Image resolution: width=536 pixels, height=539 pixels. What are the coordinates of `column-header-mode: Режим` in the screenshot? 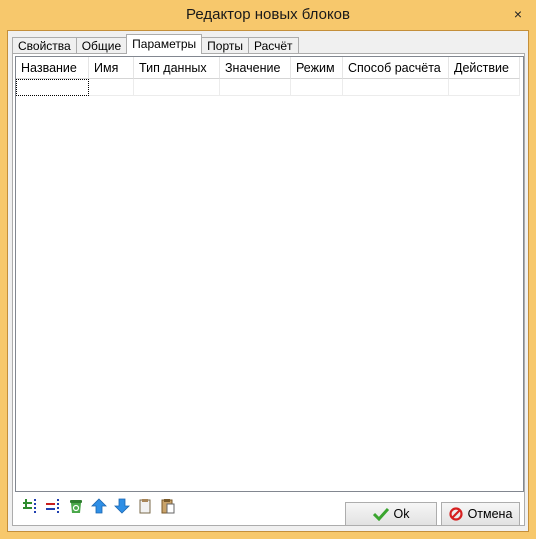 It's located at (317, 68).